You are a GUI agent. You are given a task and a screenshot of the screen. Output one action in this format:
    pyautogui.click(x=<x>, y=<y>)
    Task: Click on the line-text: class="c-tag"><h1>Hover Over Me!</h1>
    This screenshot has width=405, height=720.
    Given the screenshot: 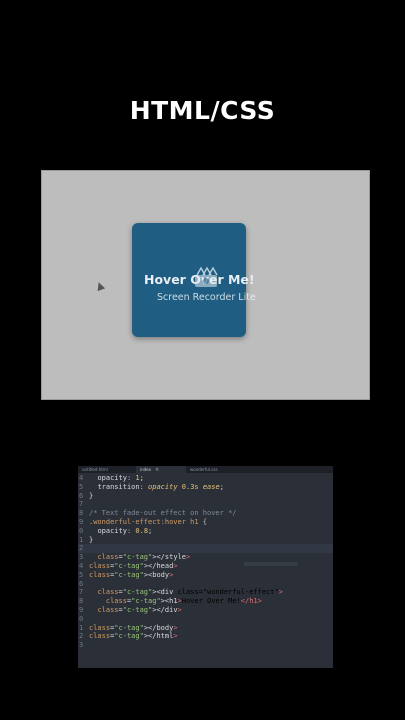 What is the action you would take?
    pyautogui.click(x=183, y=601)
    